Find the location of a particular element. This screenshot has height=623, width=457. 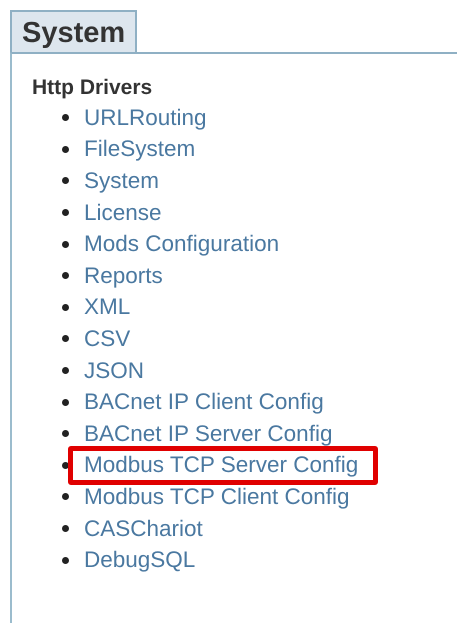

system-tab: System is located at coordinates (74, 31).